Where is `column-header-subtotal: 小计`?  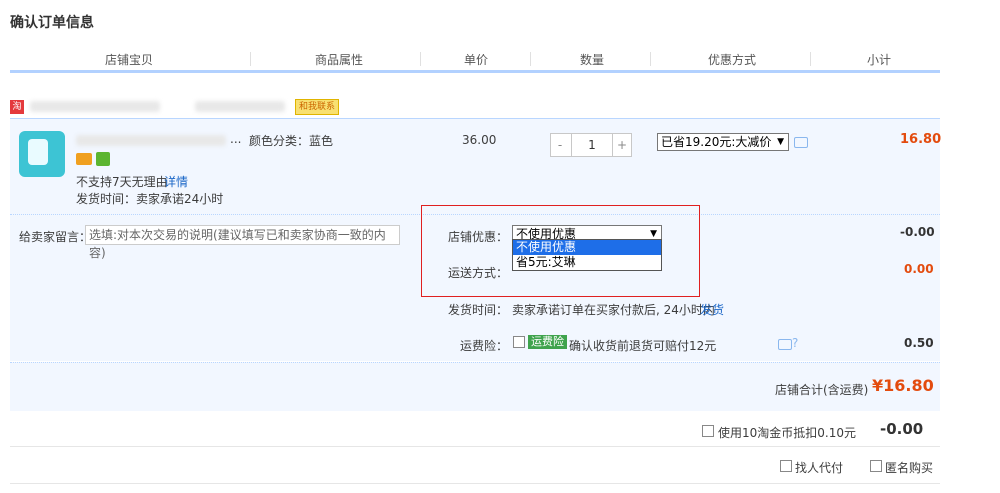
column-header-subtotal: 小计 is located at coordinates (879, 60).